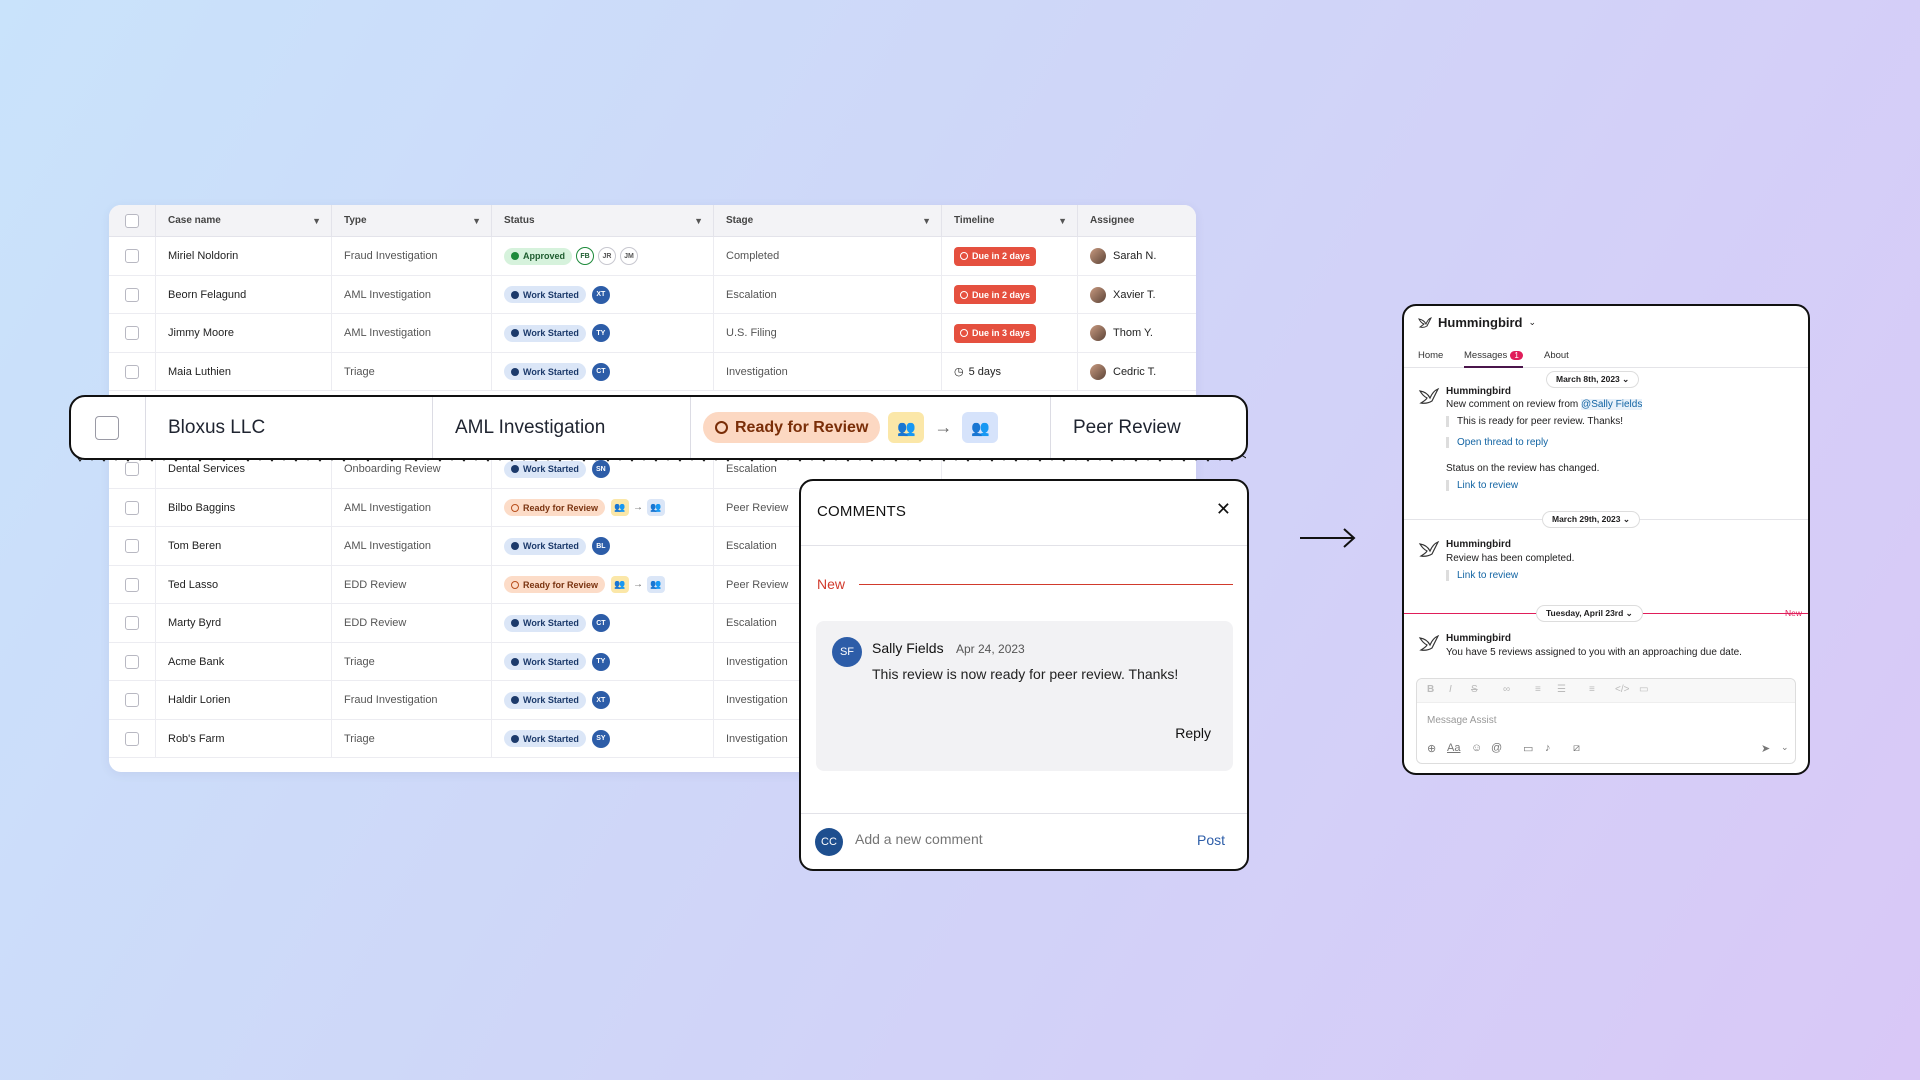 The width and height of the screenshot is (1920, 1080). I want to click on code-icon: </>, so click(1622, 689).